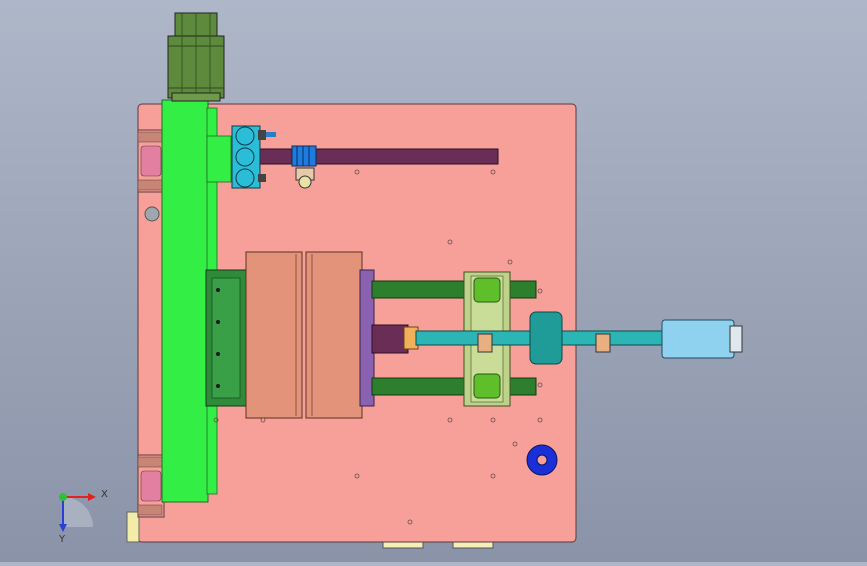 The image size is (867, 566). What do you see at coordinates (304, 156) in the screenshot?
I see `blue-nut` at bounding box center [304, 156].